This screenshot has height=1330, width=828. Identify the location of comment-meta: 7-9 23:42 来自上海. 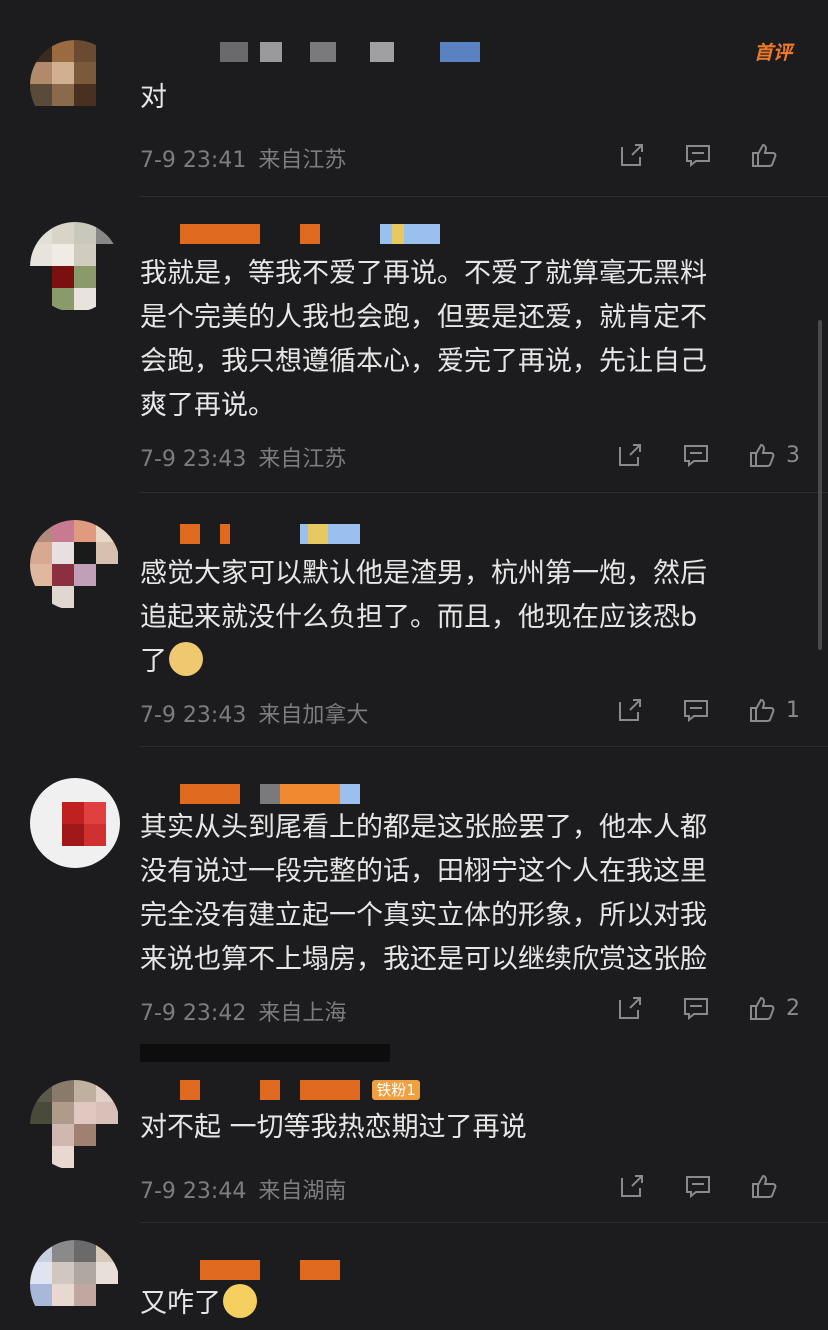
(243, 1011).